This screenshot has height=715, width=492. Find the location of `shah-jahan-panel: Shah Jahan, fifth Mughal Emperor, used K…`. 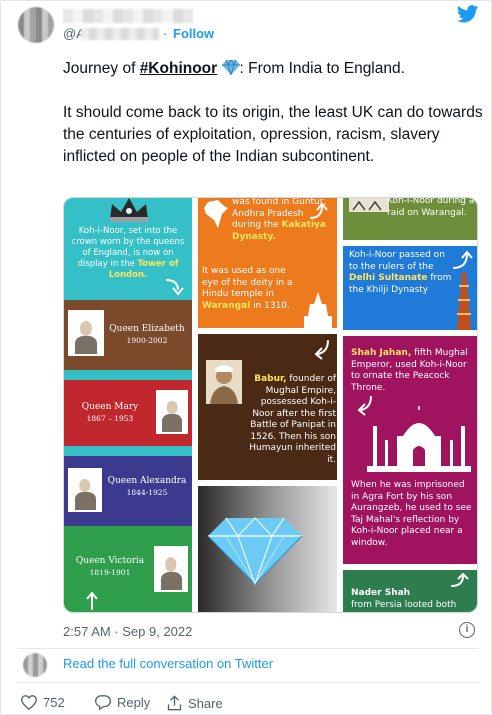

shah-jahan-panel: Shah Jahan, fifth Mughal Emperor, used K… is located at coordinates (410, 450).